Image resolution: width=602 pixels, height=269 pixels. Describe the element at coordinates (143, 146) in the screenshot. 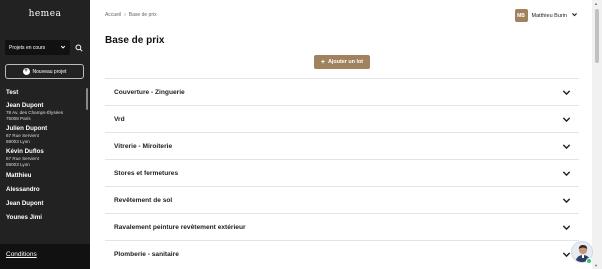

I see `lot-label: Vitrerie - Miroiterie` at that location.